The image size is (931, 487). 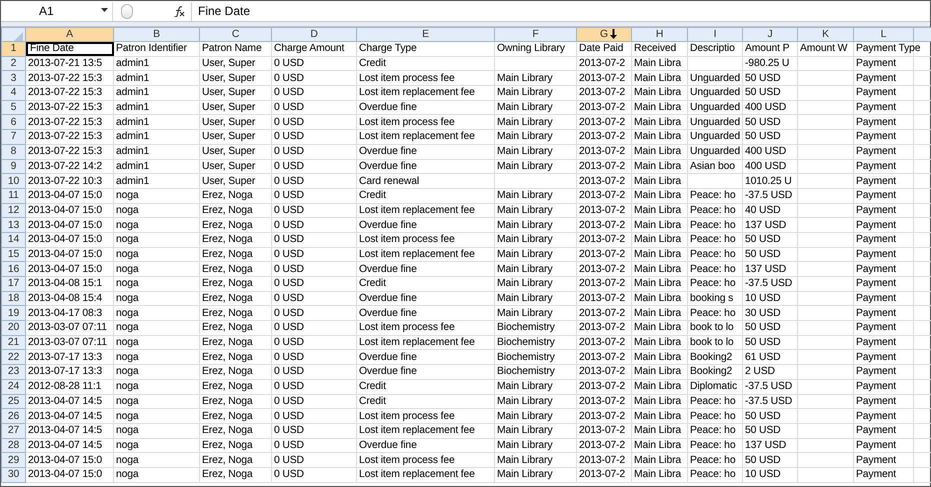 I want to click on name-box: A1, so click(x=57, y=11).